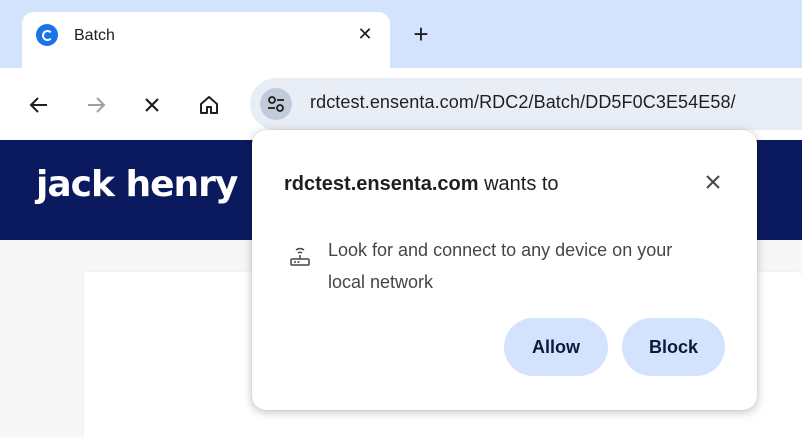  Describe the element at coordinates (94, 35) in the screenshot. I see `tab-title: Batch` at that location.